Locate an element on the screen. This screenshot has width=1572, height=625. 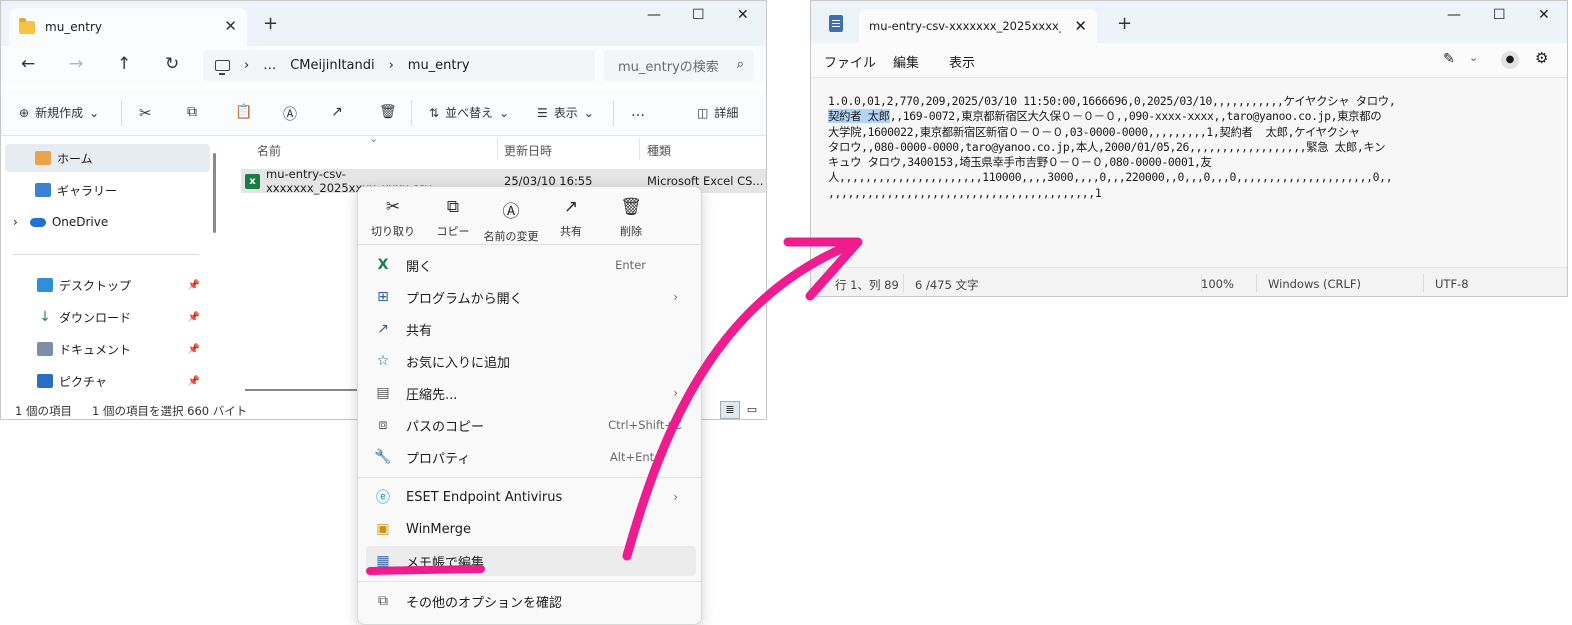
back-button: ← is located at coordinates (28, 64).